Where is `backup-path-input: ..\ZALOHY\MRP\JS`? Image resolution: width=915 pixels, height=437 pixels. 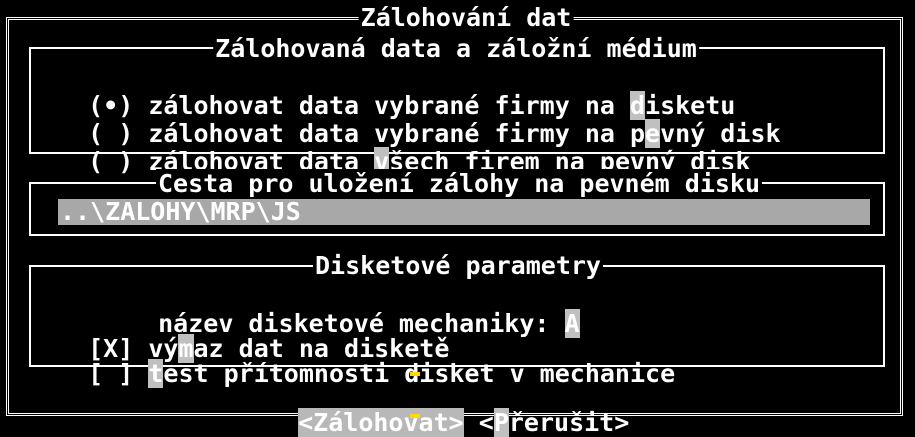 backup-path-input: ..\ZALOHY\MRP\JS is located at coordinates (464, 212).